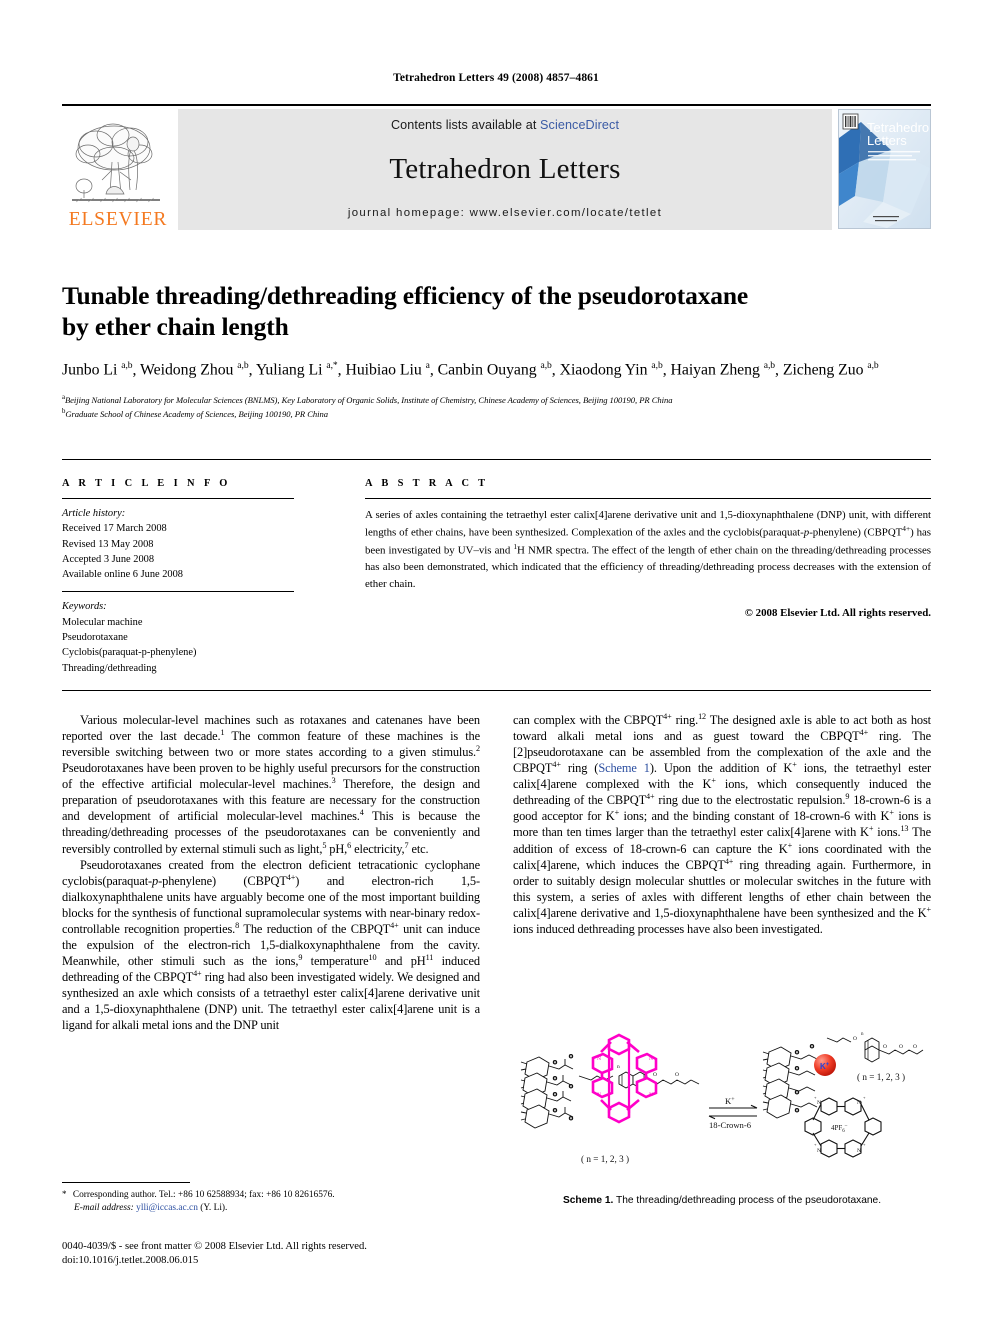  Describe the element at coordinates (496, 459) in the screenshot. I see `info-rule-top` at that location.